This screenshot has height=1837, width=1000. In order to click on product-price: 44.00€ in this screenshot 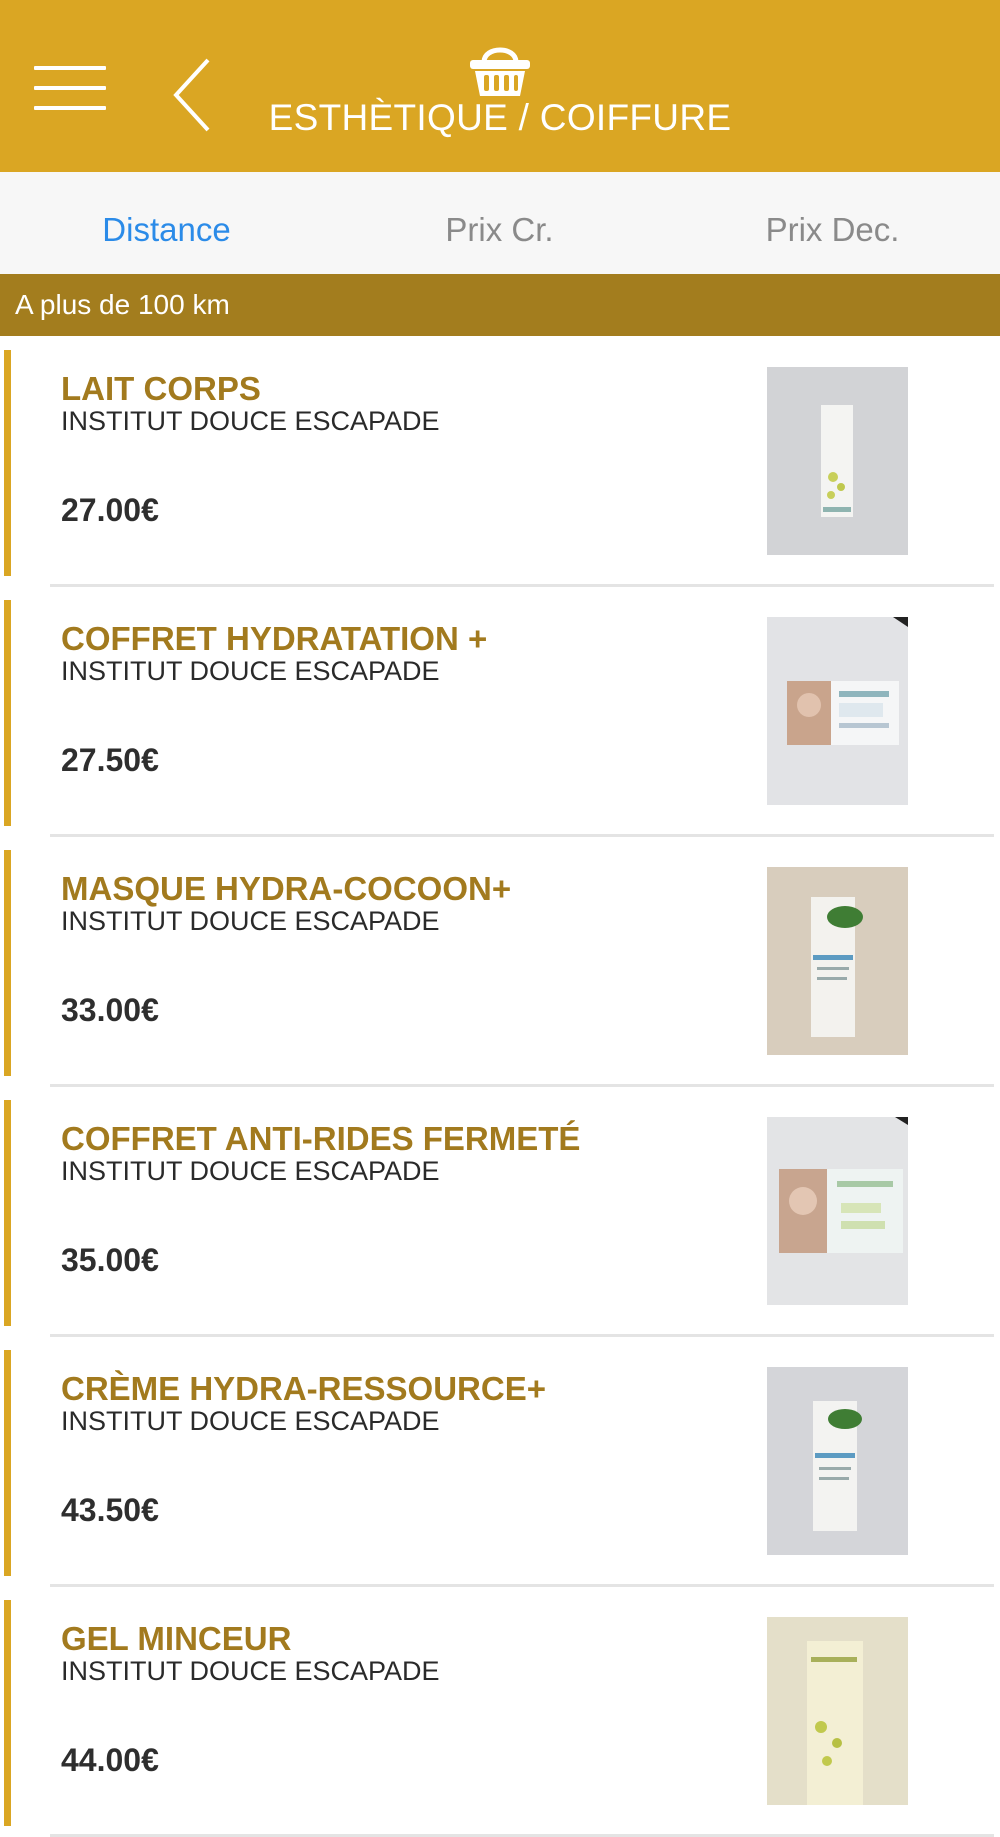, I will do `click(110, 1760)`.